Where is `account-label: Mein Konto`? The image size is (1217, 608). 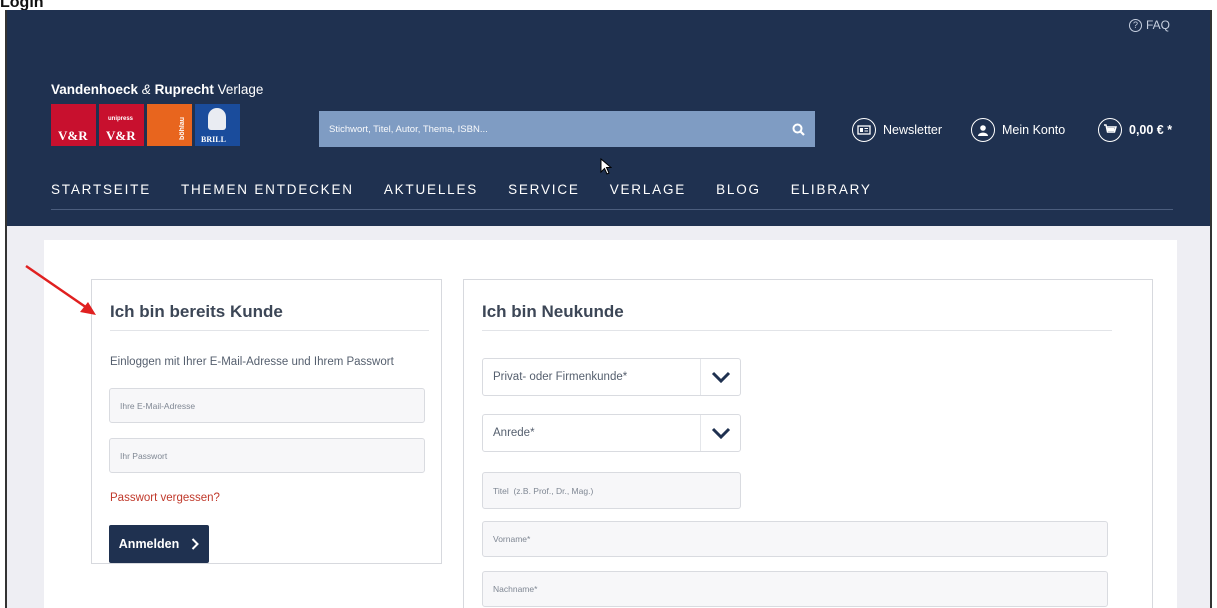 account-label: Mein Konto is located at coordinates (1034, 130).